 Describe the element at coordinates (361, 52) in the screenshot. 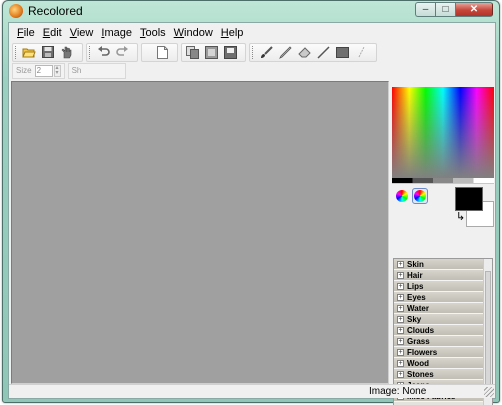

I see `selection-icon` at that location.